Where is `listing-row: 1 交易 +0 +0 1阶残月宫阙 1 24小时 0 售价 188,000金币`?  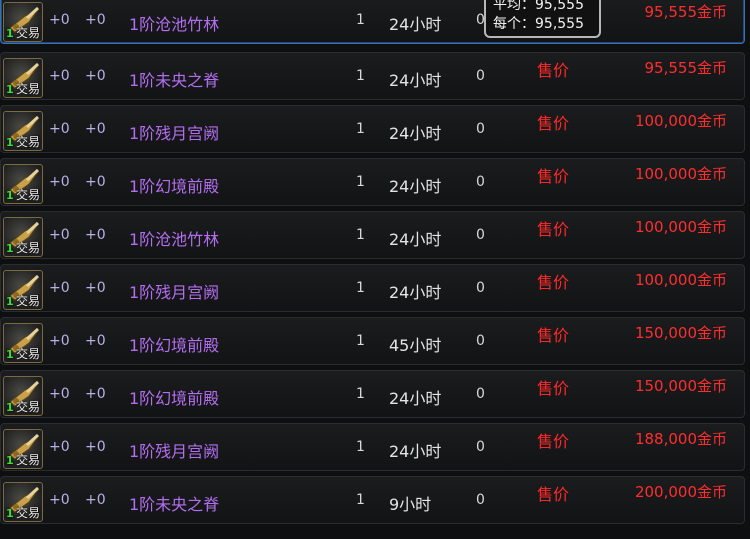
listing-row: 1 交易 +0 +0 1阶残月宫阙 1 24小时 0 售价 188,000金币 is located at coordinates (372, 447).